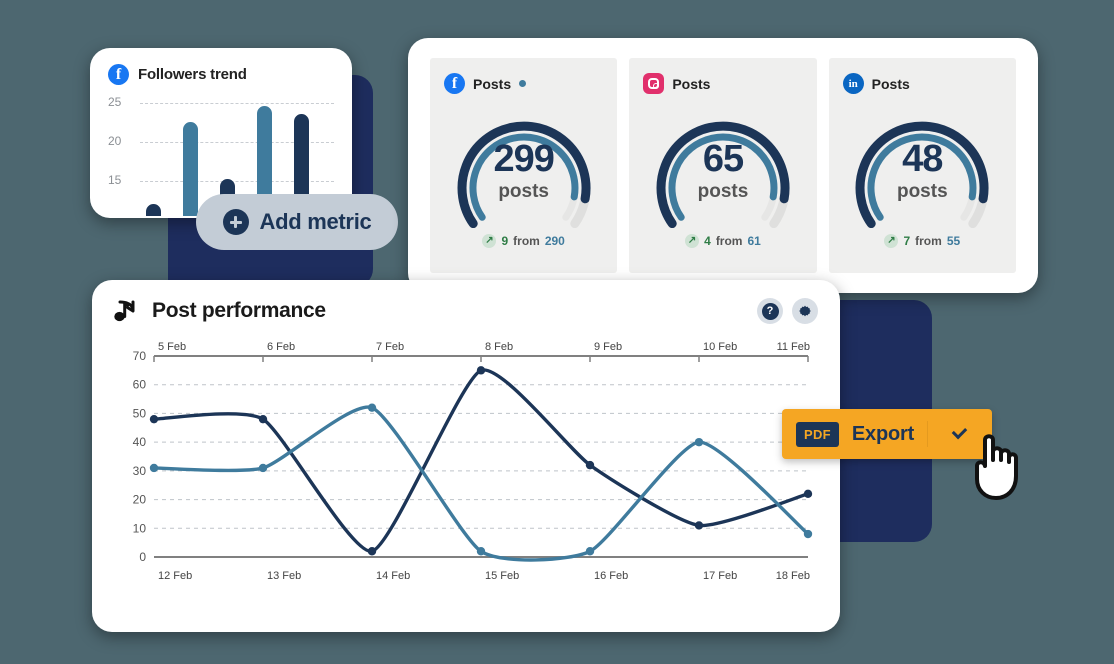 This screenshot has width=1114, height=664. Describe the element at coordinates (221, 133) in the screenshot. I see `followers-trend-card: f Followers trend 25 20 15` at that location.